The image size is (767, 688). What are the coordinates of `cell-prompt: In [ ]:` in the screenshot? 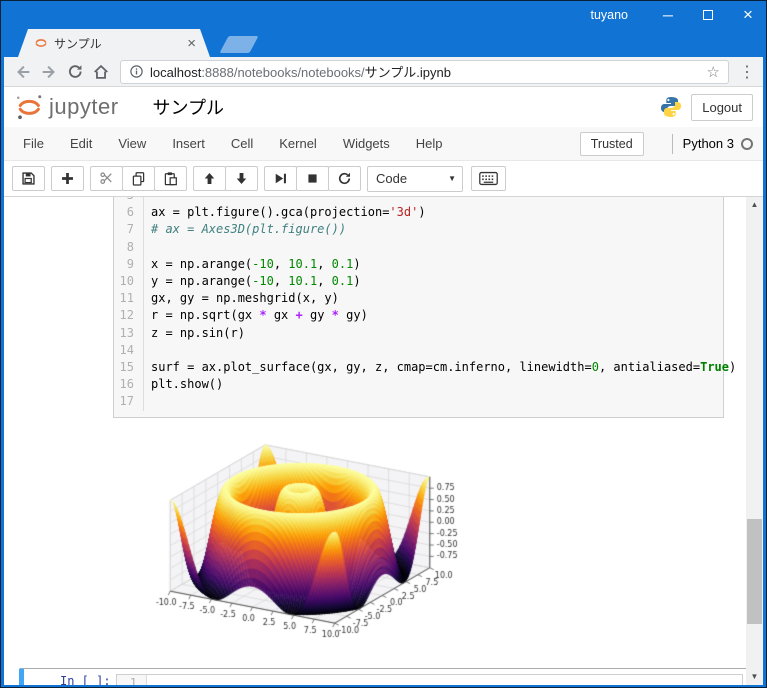 It's located at (85, 679).